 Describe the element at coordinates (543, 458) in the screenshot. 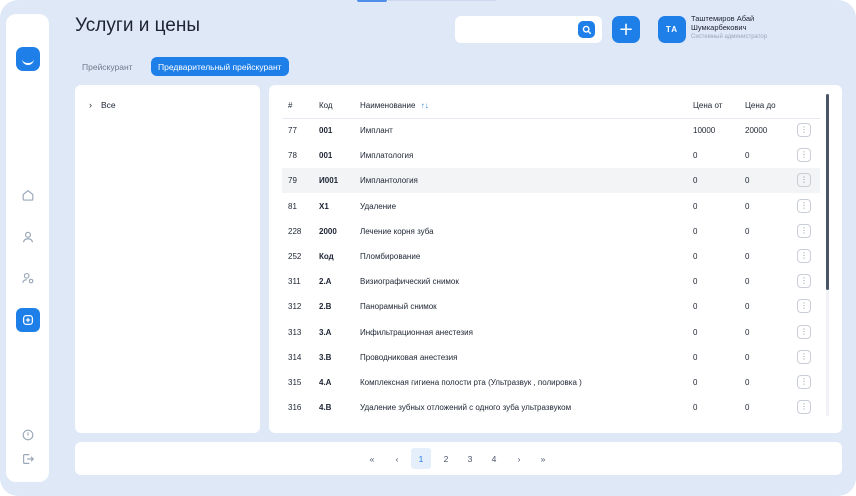

I see `last-page-button: »` at that location.